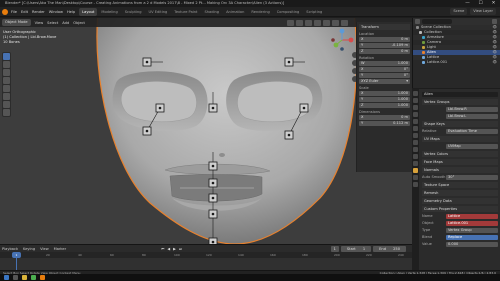 The width and height of the screenshot is (500, 281). I want to click on rotation-y-field: Y 0°, so click(384, 75).